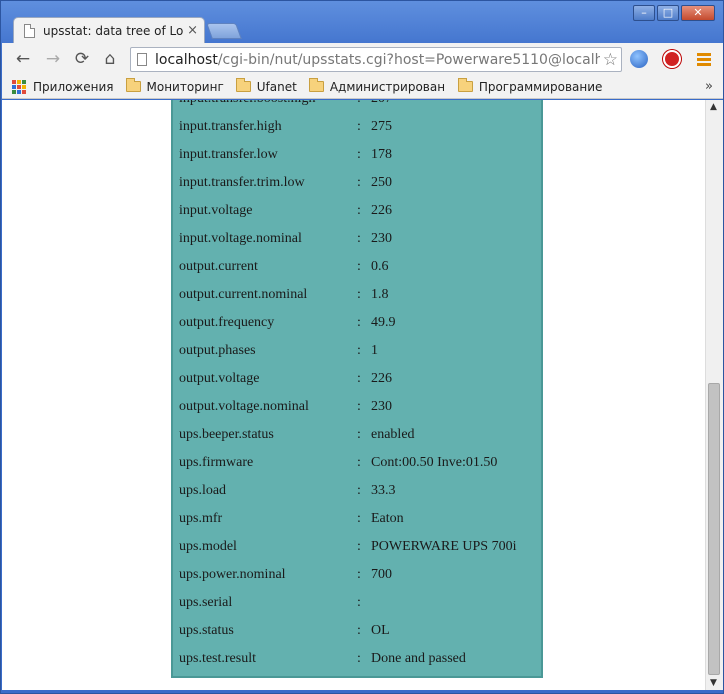 The width and height of the screenshot is (724, 694). I want to click on table-row: output.voltage:226, so click(357, 380).